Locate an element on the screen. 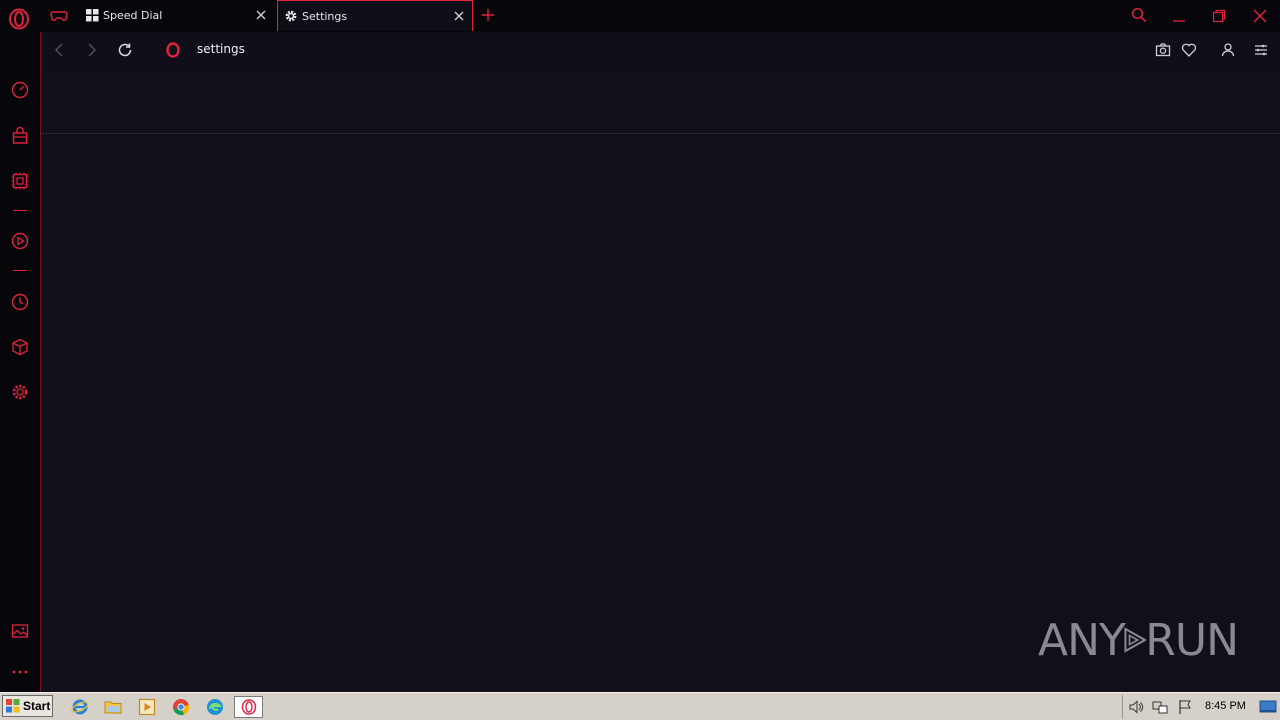  settings-sliders-icon is located at coordinates (1261, 50).